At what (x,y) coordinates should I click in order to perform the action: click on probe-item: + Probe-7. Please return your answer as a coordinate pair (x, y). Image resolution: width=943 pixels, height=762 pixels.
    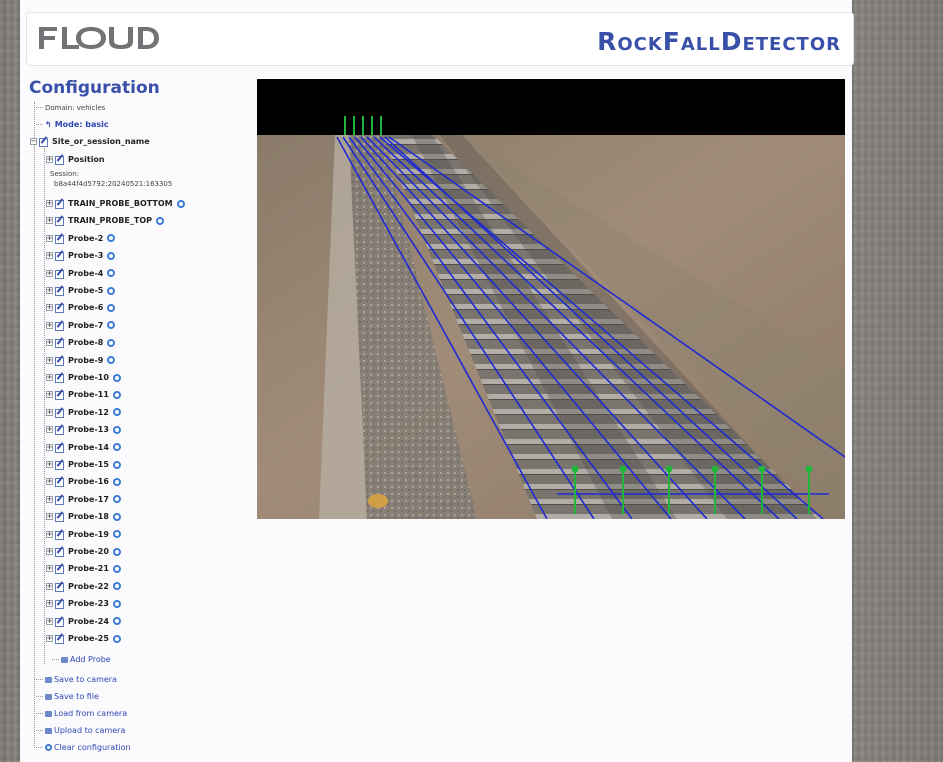
    Looking at the image, I should click on (81, 325).